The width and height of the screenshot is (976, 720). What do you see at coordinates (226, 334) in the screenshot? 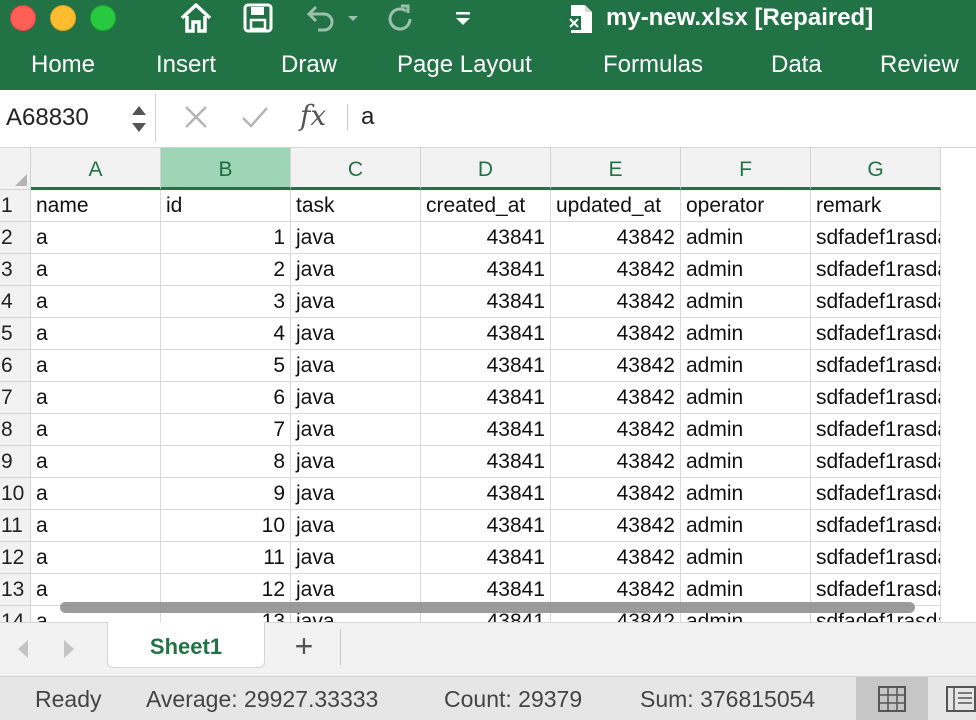
I see `cell: 4` at bounding box center [226, 334].